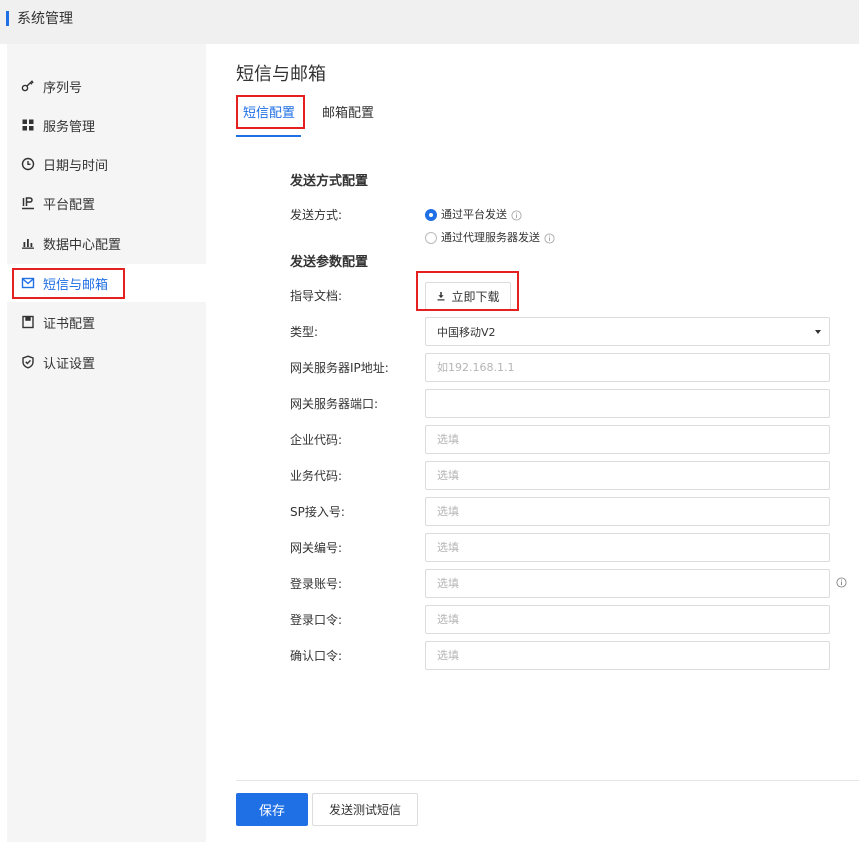 The image size is (859, 842). I want to click on grid-icon, so click(28, 125).